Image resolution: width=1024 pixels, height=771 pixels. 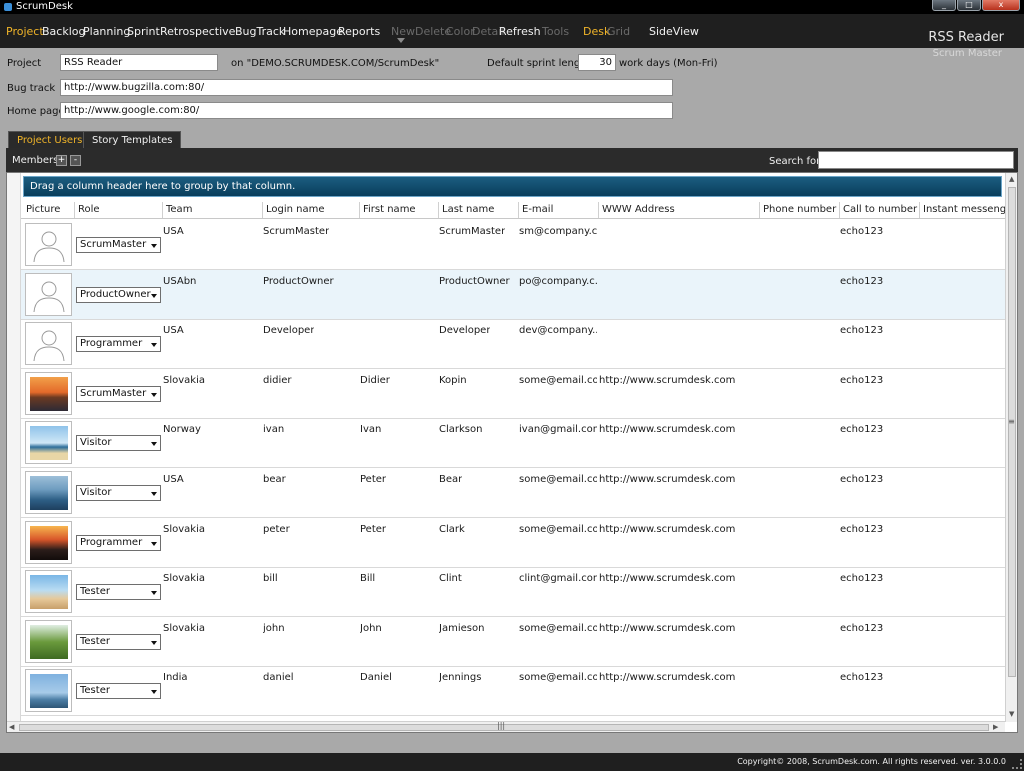 I want to click on menu-new: New, so click(x=403, y=31).